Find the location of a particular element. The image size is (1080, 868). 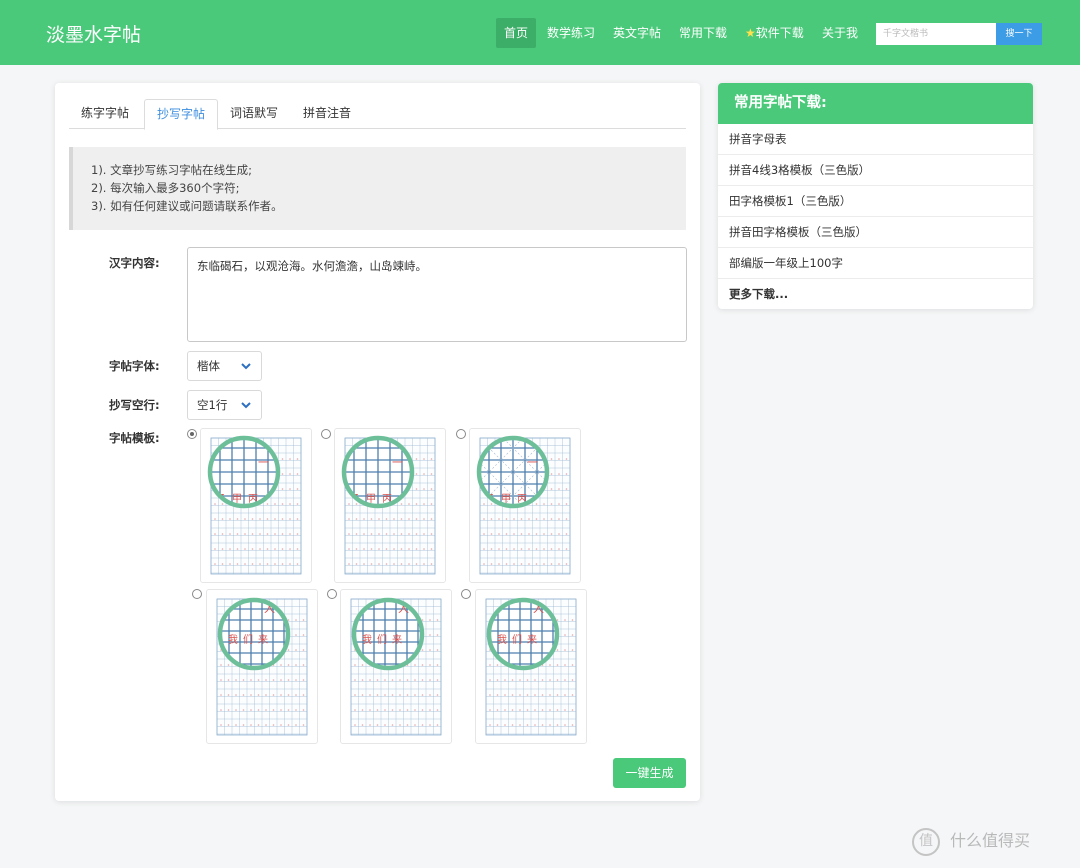

site-brand: 淡墨水字帖 is located at coordinates (93, 33).